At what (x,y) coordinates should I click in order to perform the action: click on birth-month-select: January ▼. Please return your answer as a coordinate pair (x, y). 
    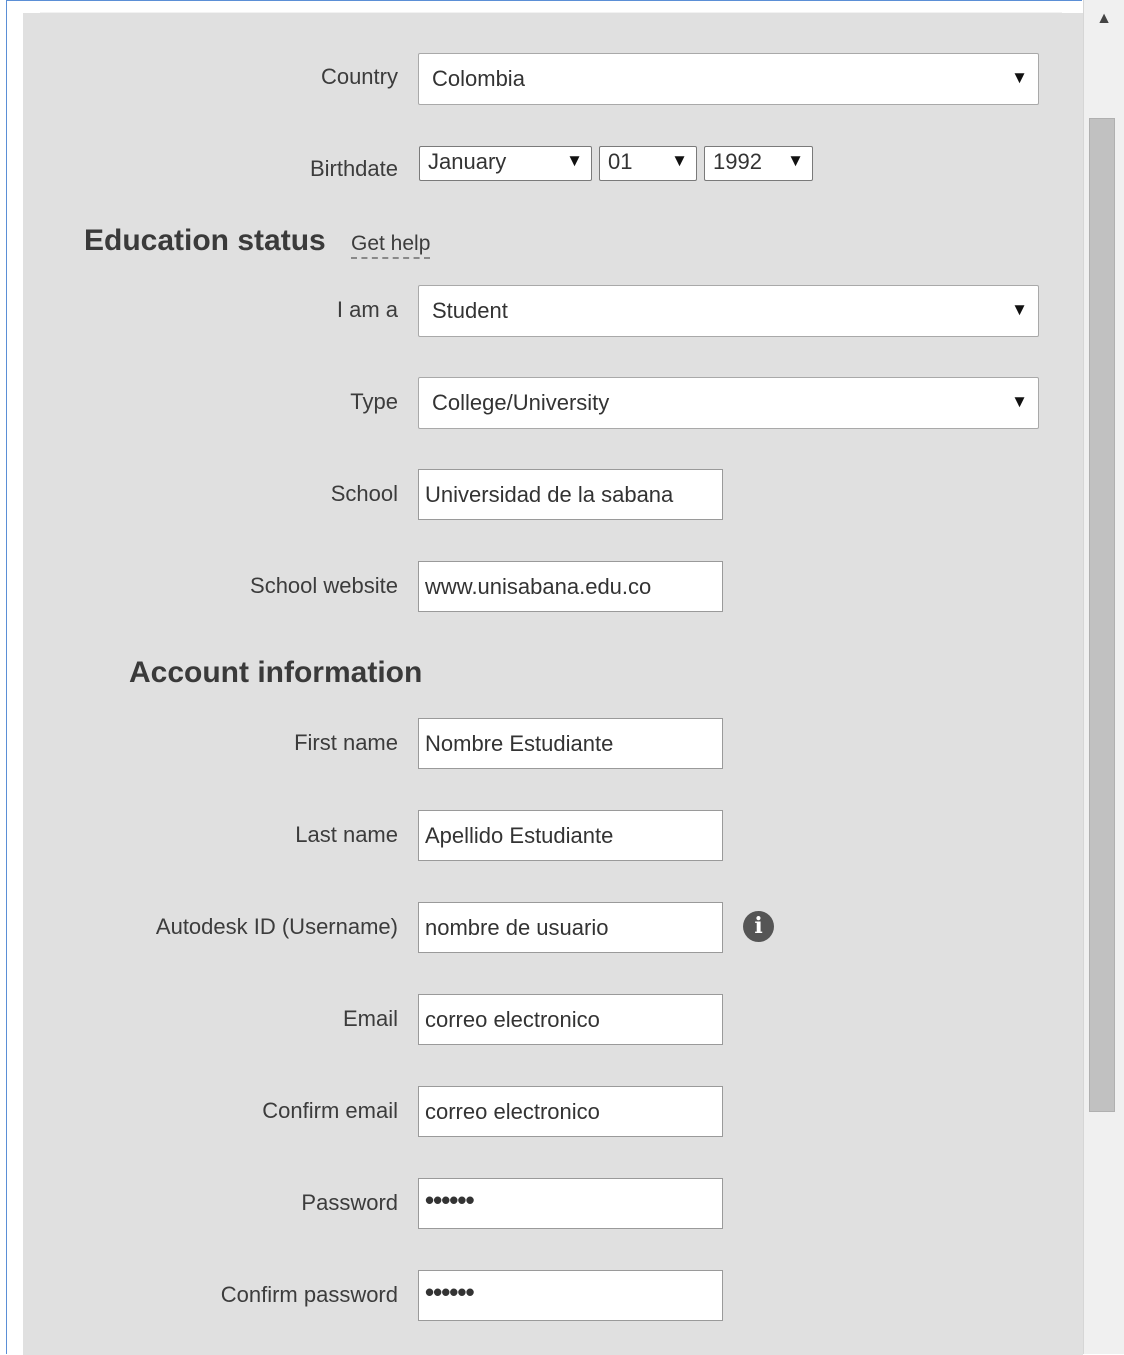
    Looking at the image, I should click on (505, 163).